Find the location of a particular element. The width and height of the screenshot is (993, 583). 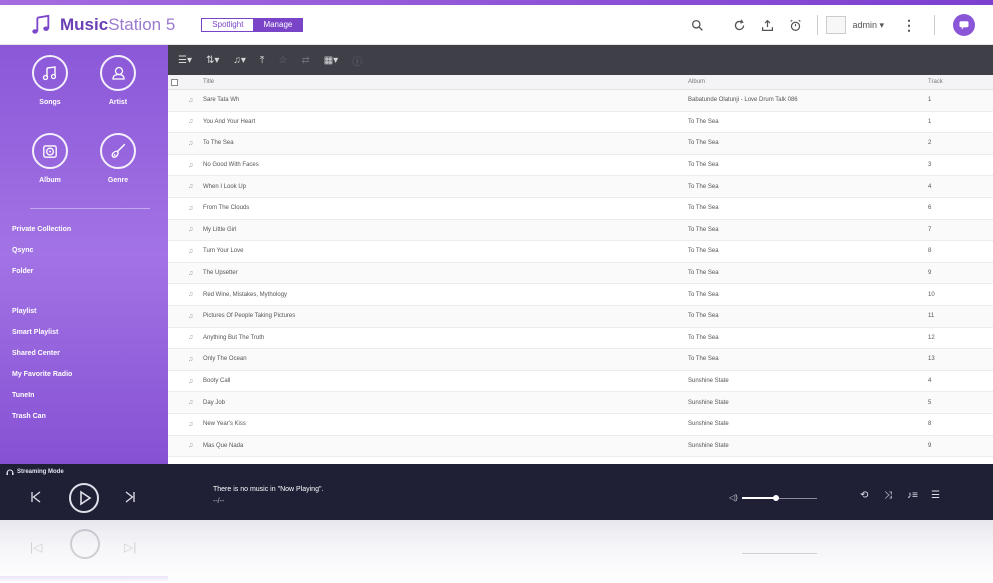

select-all-checkbox is located at coordinates (174, 82).